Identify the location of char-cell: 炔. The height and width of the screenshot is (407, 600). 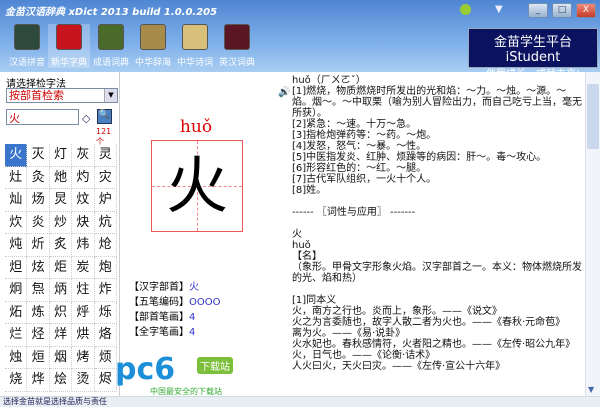
(83, 222).